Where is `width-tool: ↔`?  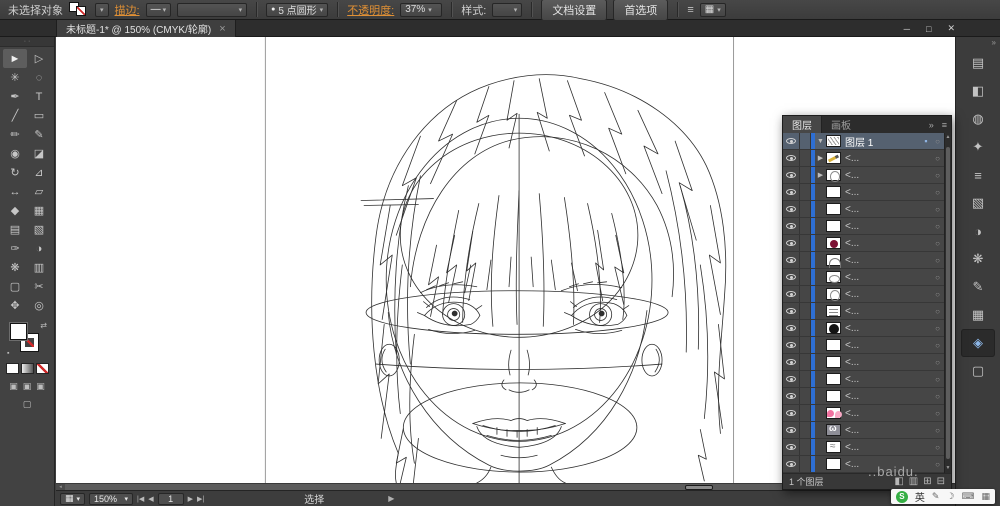 width-tool: ↔ is located at coordinates (15, 191).